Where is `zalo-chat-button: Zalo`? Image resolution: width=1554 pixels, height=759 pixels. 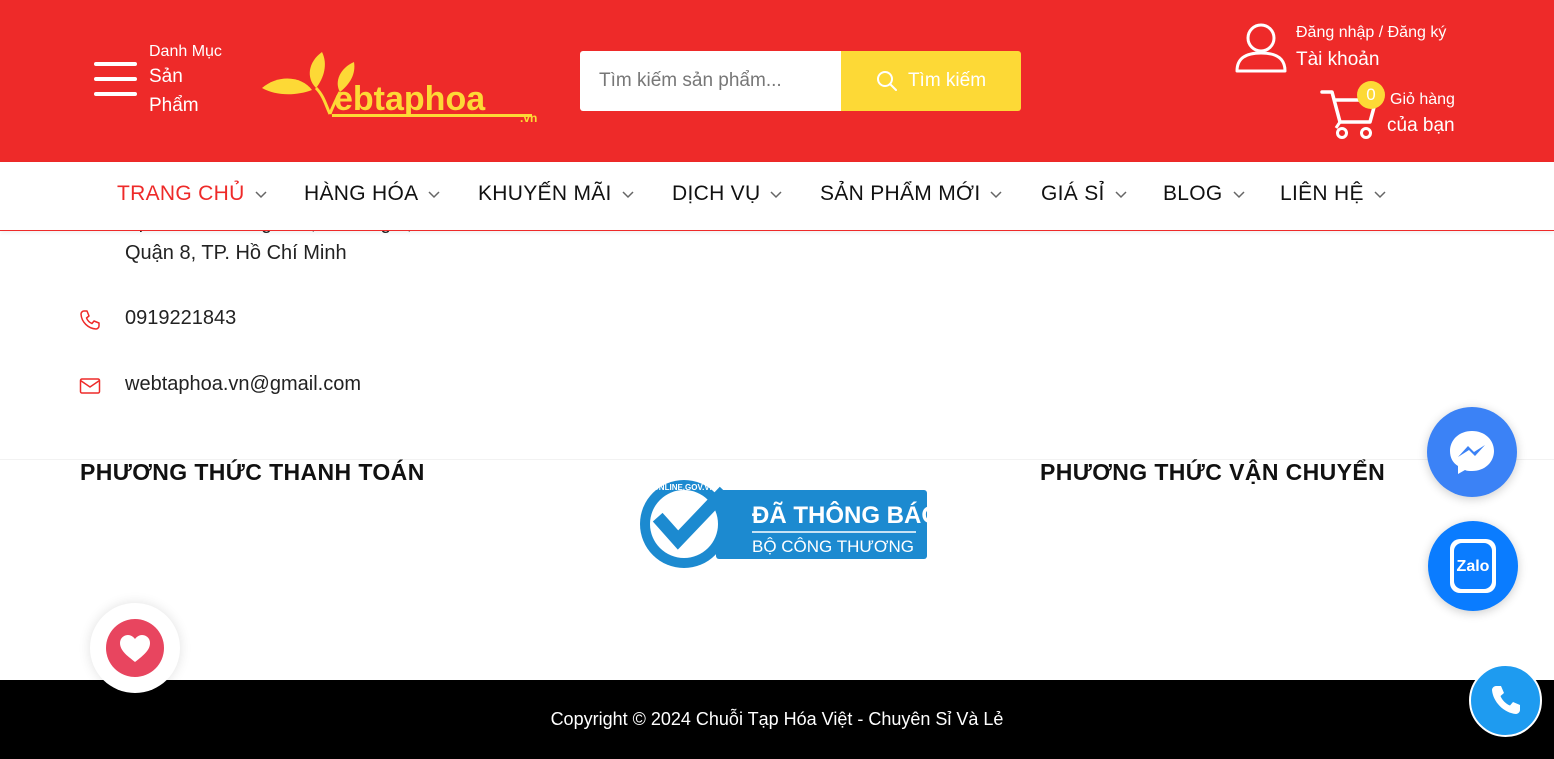 zalo-chat-button: Zalo is located at coordinates (1473, 566).